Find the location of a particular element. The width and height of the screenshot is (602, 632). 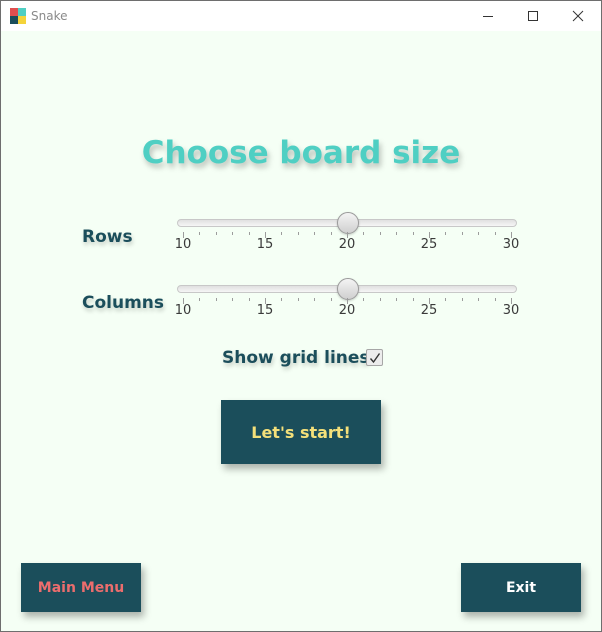

maximize-button is located at coordinates (533, 16).